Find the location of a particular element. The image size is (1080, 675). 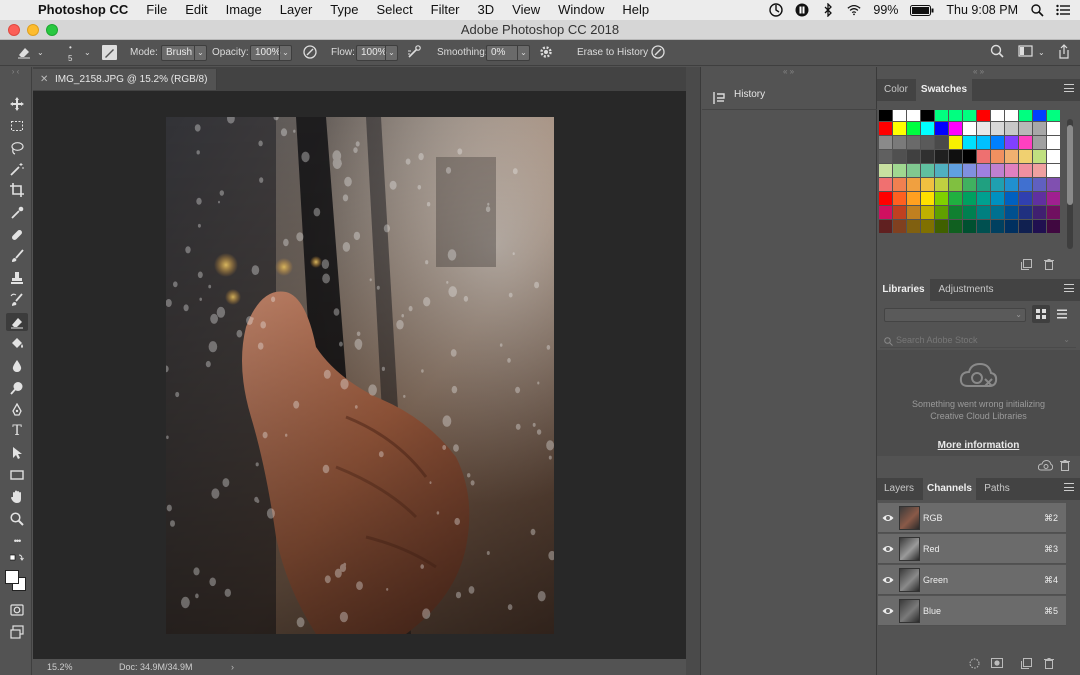

search-icon is located at coordinates (997, 53).